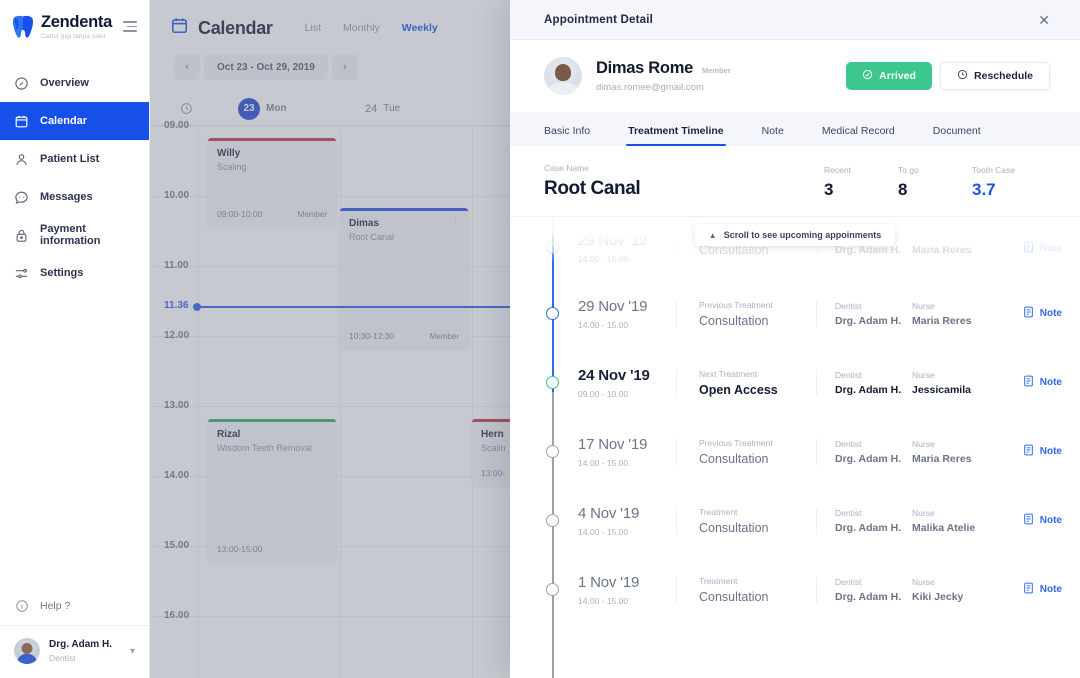  What do you see at coordinates (868, 458) in the screenshot?
I see `timeline-dentist: Drg. Adam H.` at bounding box center [868, 458].